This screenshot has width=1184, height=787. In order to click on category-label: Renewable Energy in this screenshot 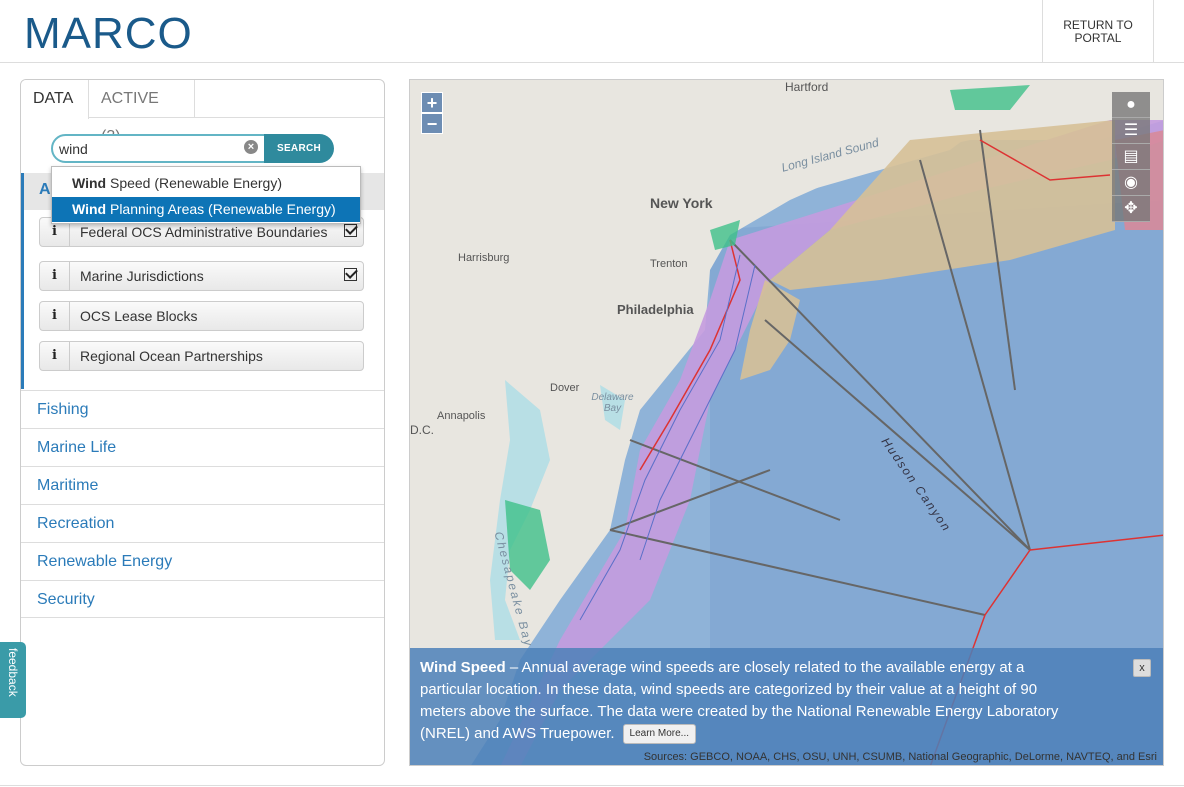, I will do `click(105, 561)`.